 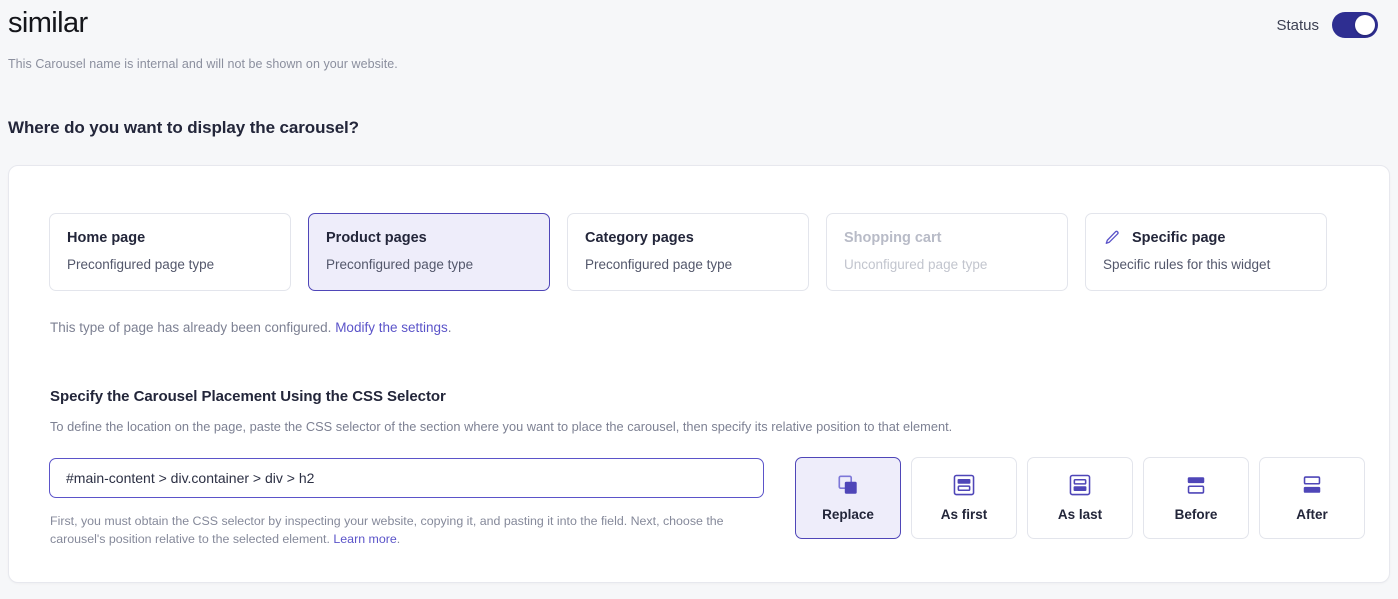 What do you see at coordinates (848, 514) in the screenshot?
I see `position-label: Replace` at bounding box center [848, 514].